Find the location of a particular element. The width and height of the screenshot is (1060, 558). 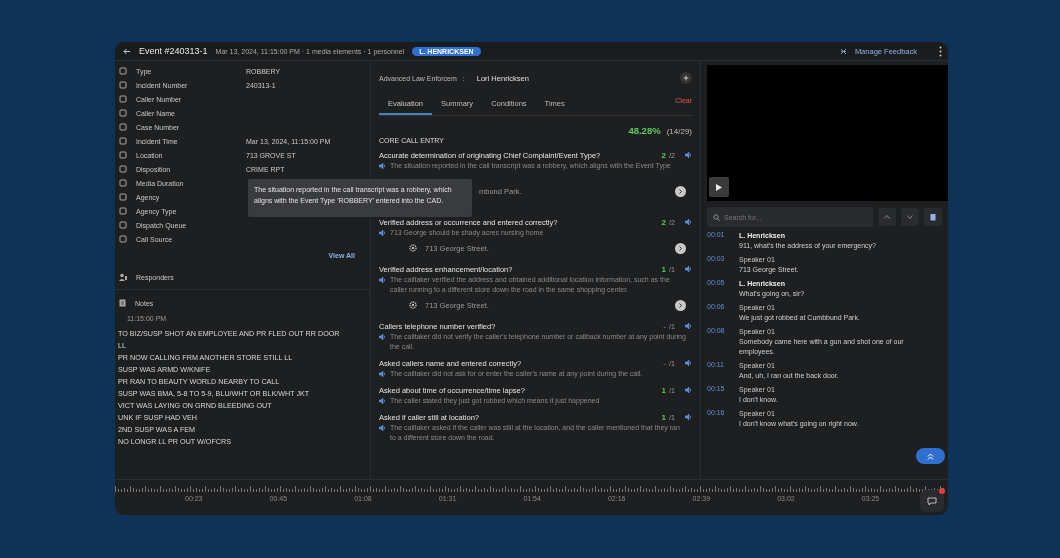

event-title: Event #240313-1 is located at coordinates (173, 51).